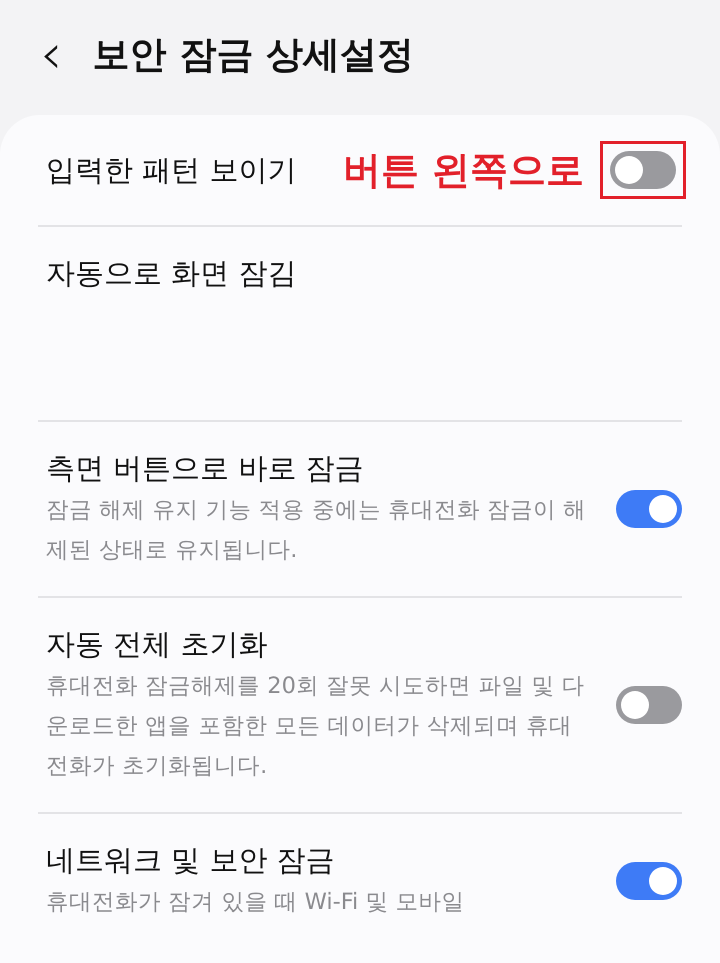 The height and width of the screenshot is (963, 720). What do you see at coordinates (157, 644) in the screenshot?
I see `setting-title: 자동 전체 초기화` at bounding box center [157, 644].